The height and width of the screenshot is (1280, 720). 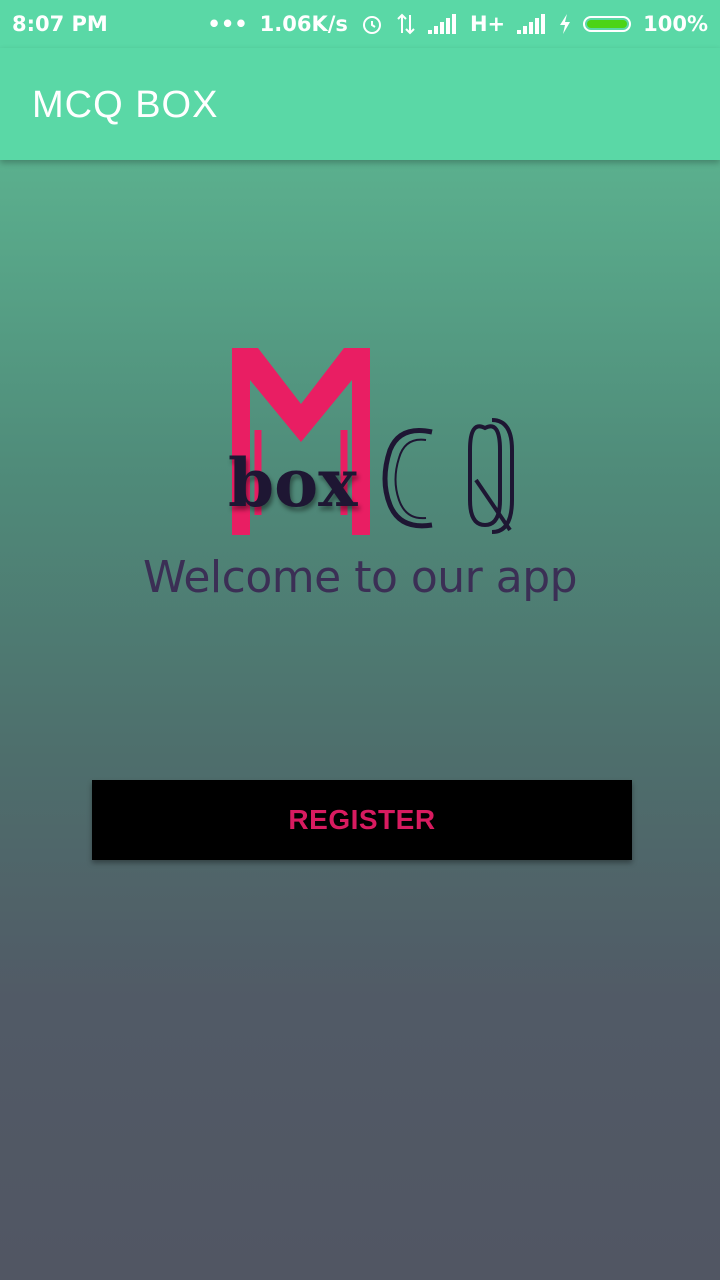 I want to click on battery-icon, so click(x=607, y=24).